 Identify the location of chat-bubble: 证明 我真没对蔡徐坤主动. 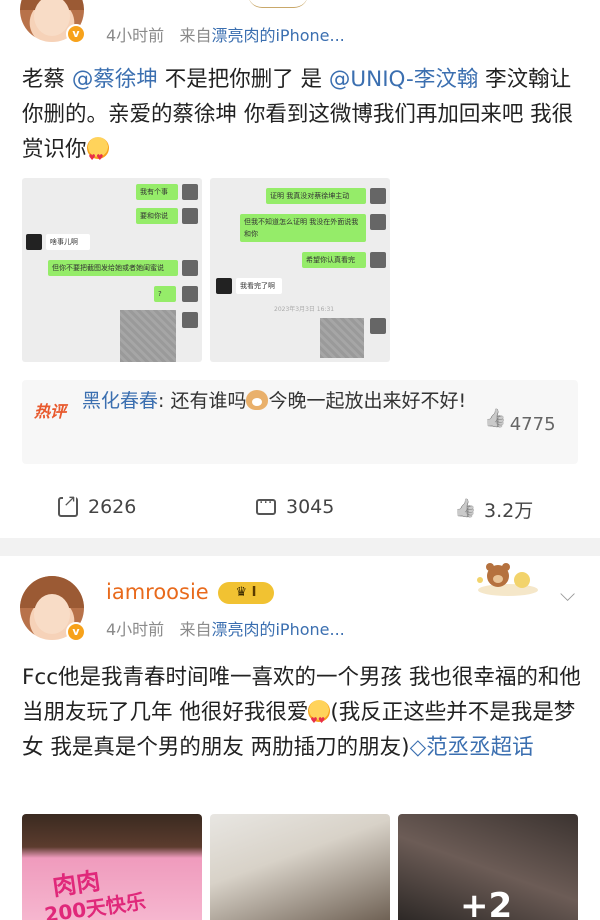
(316, 196).